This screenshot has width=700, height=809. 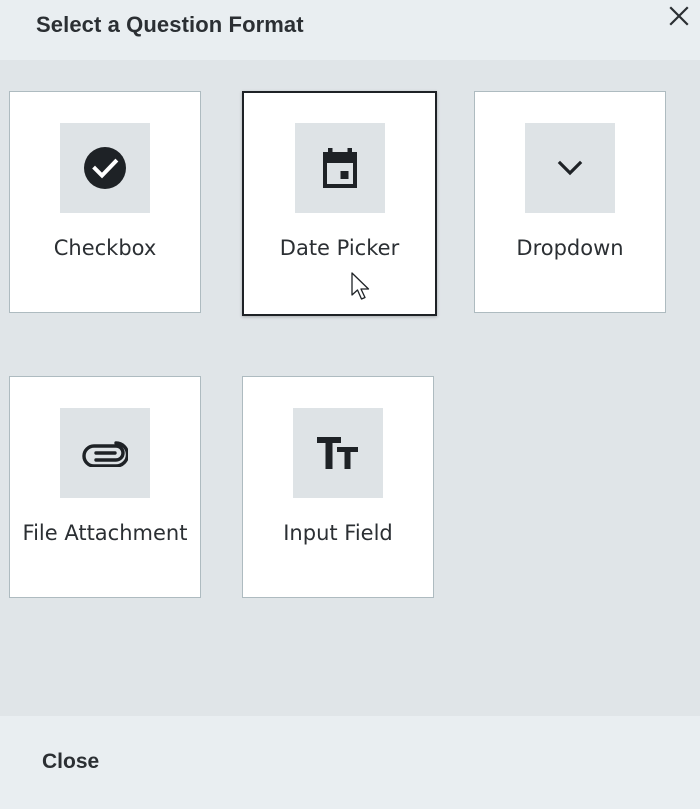 I want to click on format-card-file-attachment: File Attachment, so click(x=105, y=487).